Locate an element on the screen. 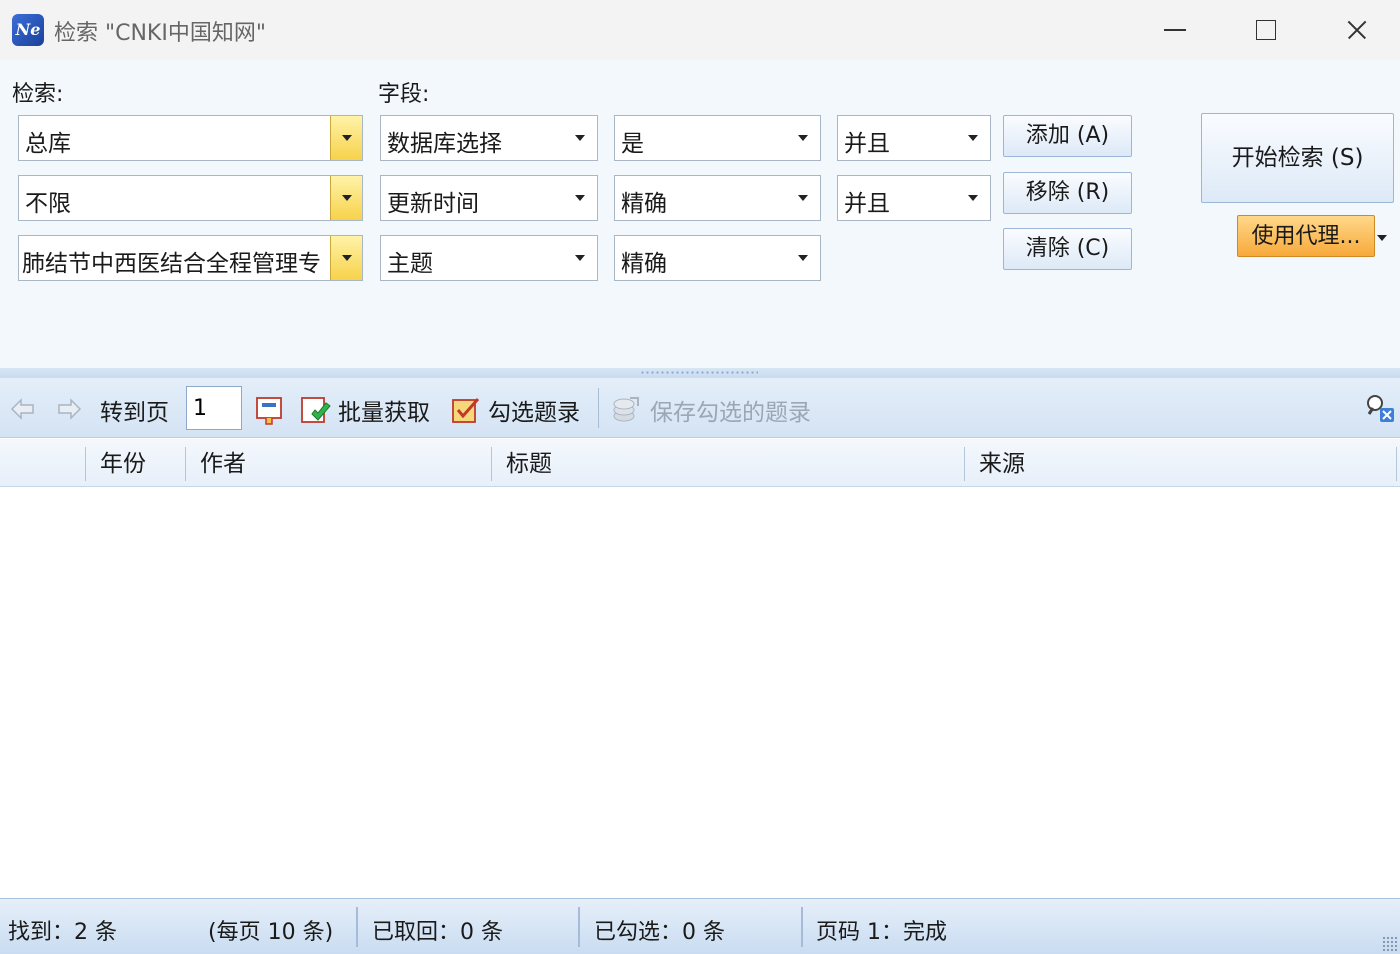 The image size is (1400, 954). found-count: 找到：2 条 is located at coordinates (62, 932).